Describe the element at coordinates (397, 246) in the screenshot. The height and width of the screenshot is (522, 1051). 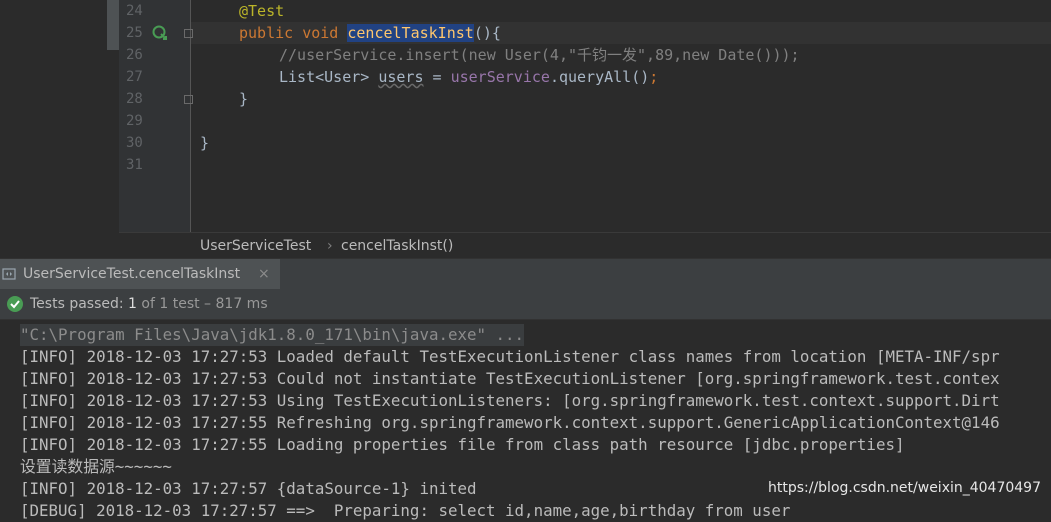
I see `breadcrumb-method: cencelTaskInst()` at that location.